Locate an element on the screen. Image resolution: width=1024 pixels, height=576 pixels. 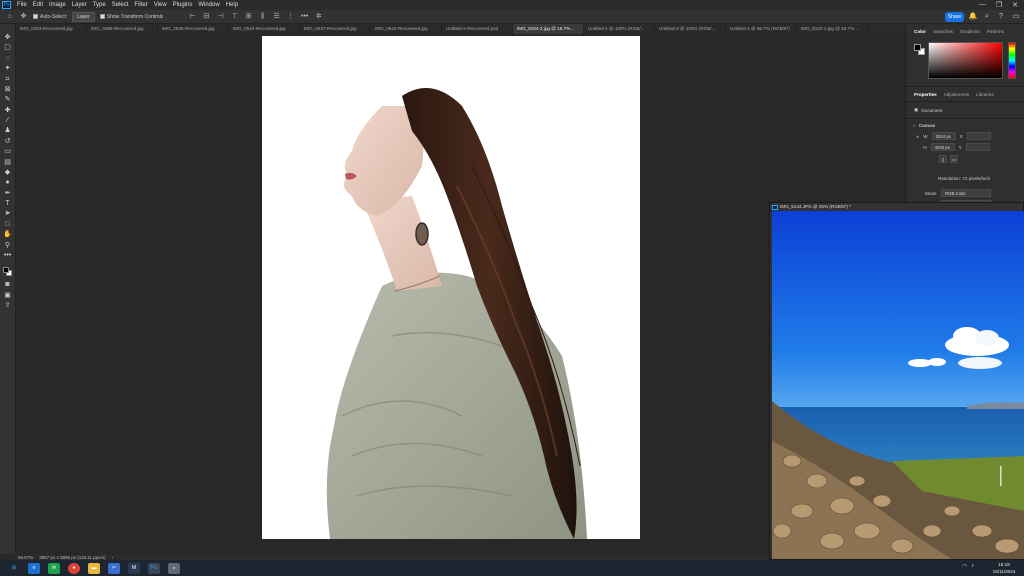
menu-plugins: Plugins is located at coordinates (183, 5).